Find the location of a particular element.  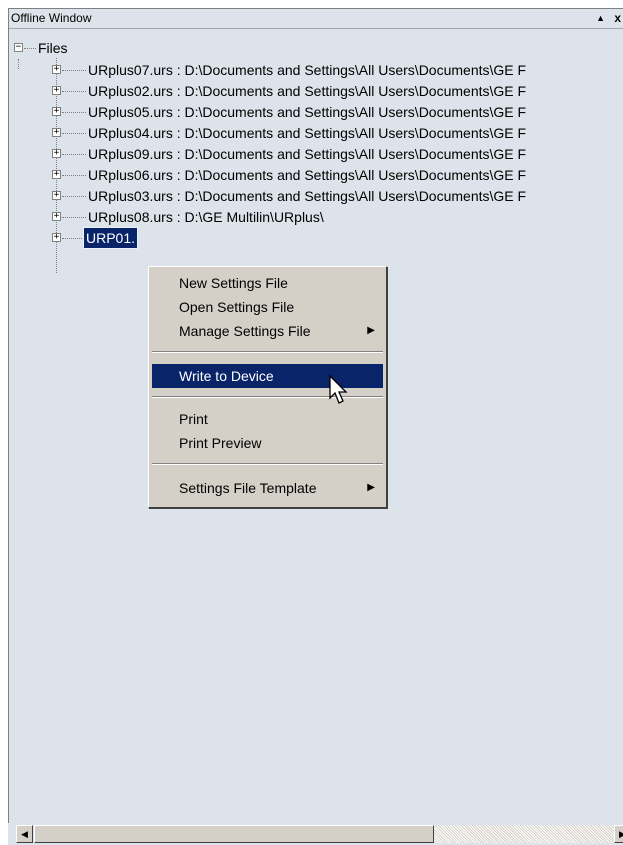

tree-root-files: − Files is located at coordinates (316, 48).